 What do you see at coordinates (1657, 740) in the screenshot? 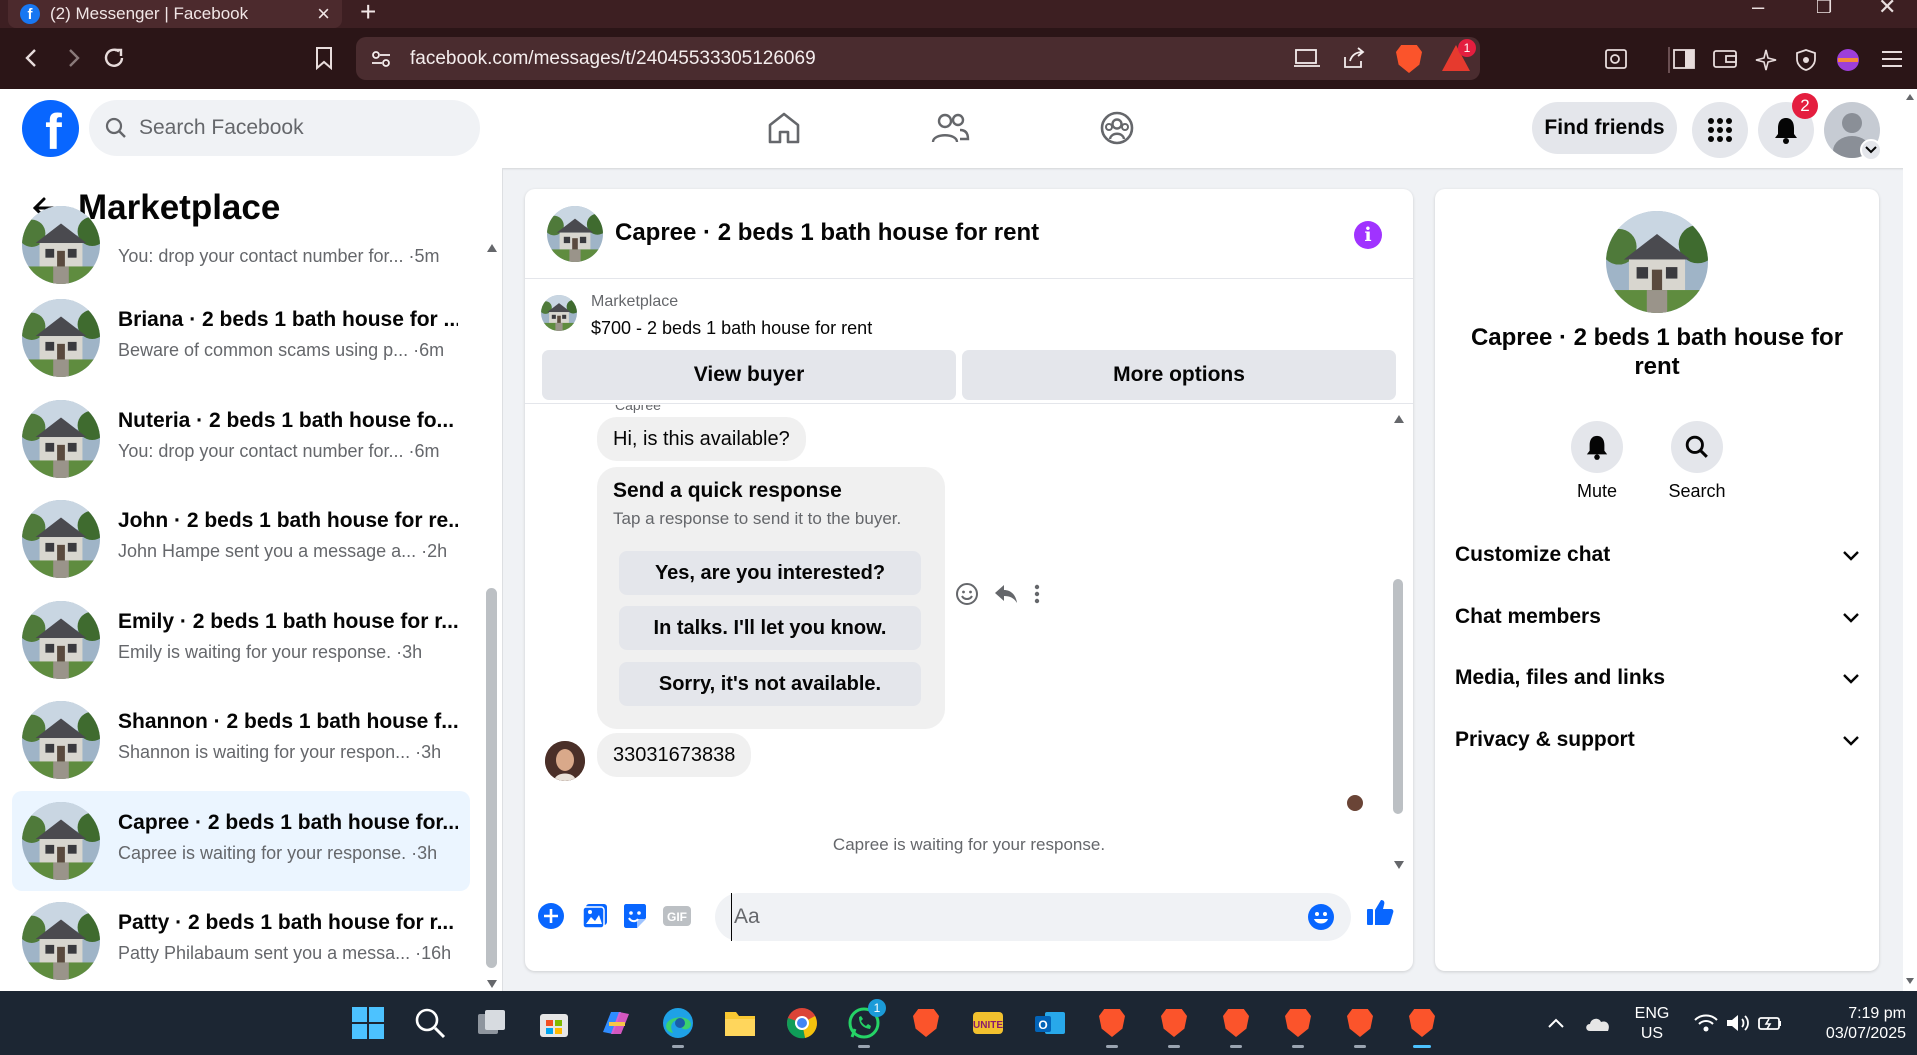
I see `privacy-support-row: Privacy & support` at bounding box center [1657, 740].